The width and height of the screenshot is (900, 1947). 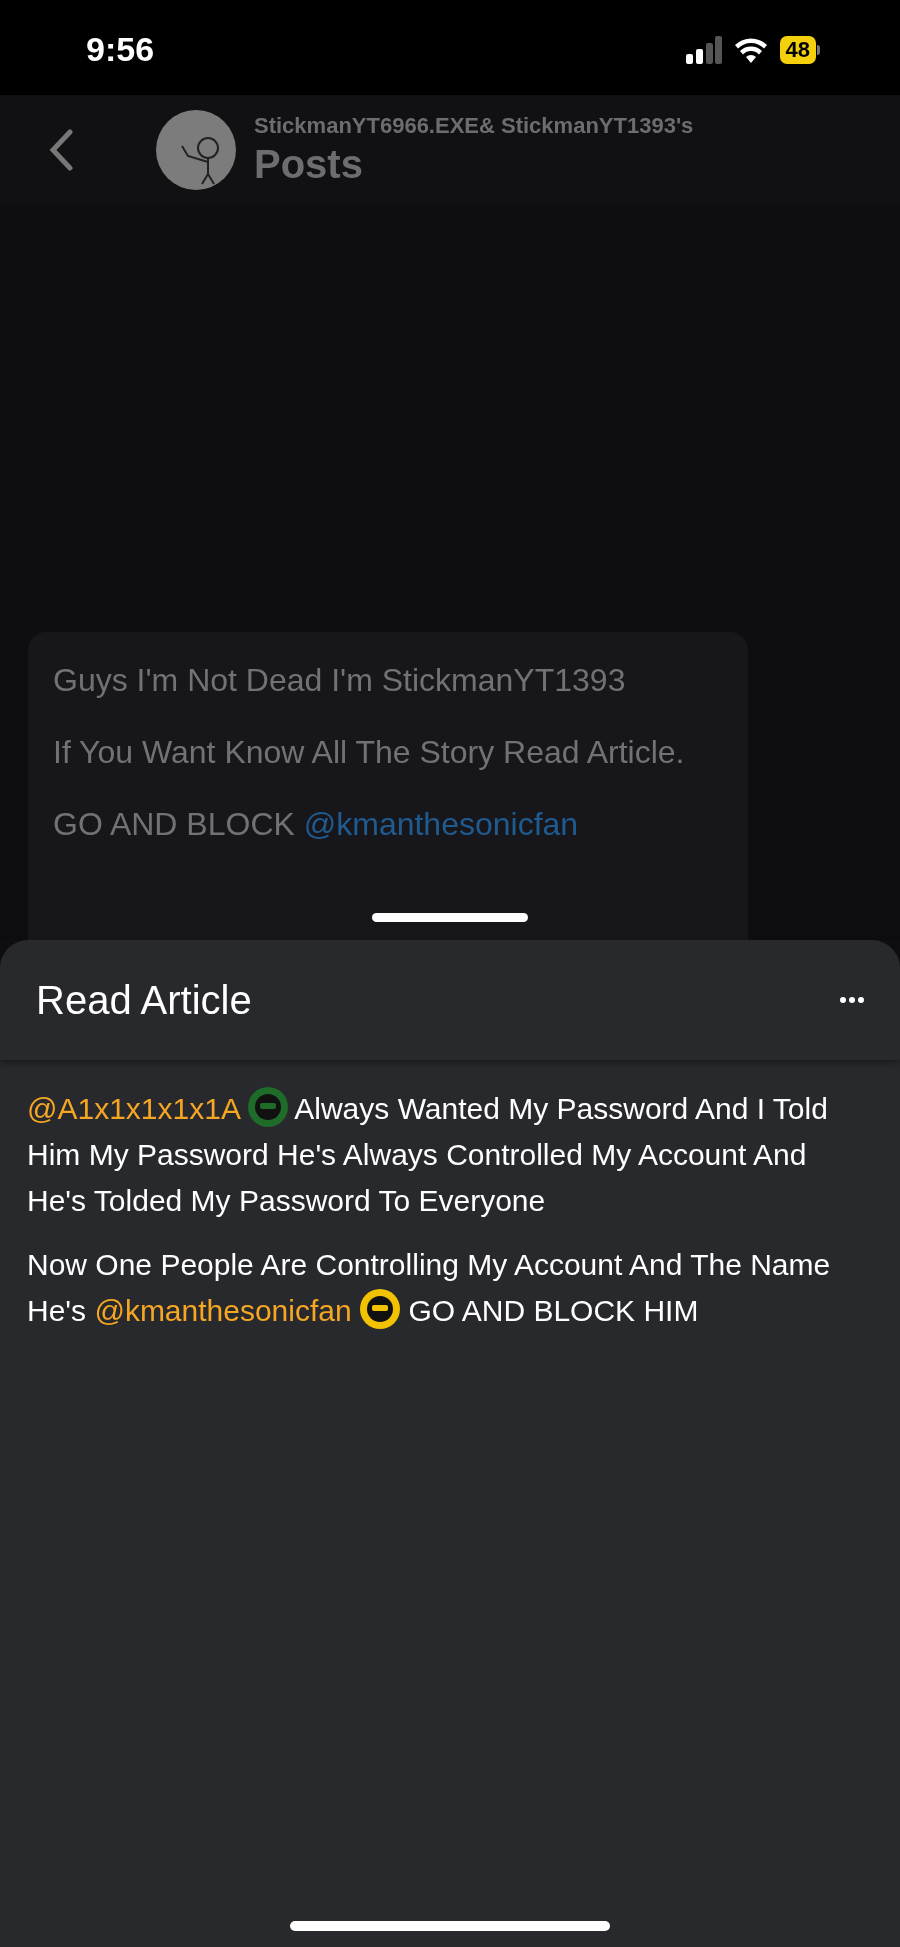 I want to click on sheet-title: Read Article, so click(x=144, y=1000).